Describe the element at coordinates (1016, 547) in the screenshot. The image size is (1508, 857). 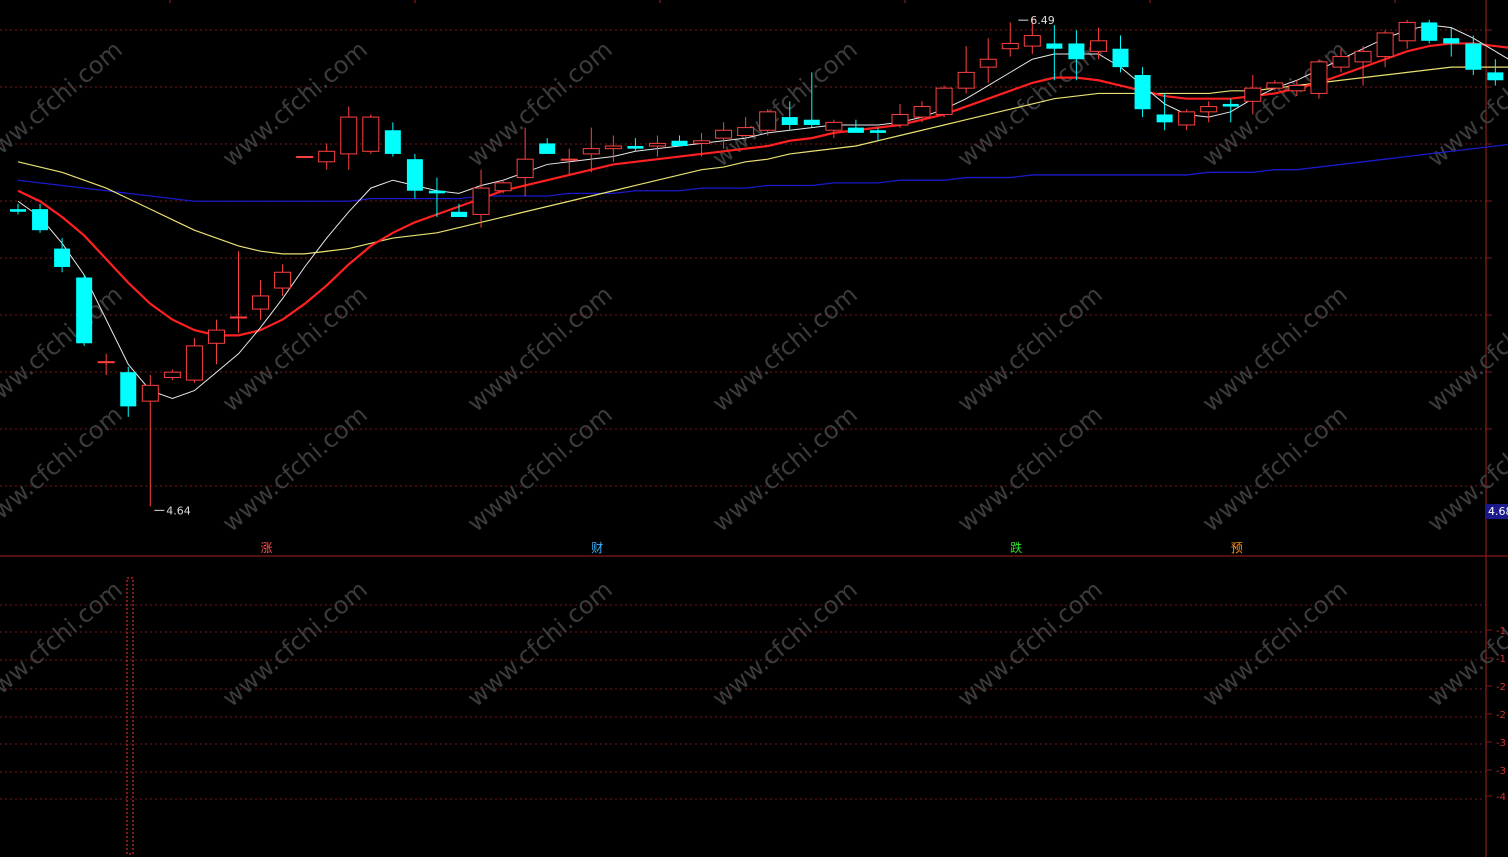
I see `signal-label: 跌` at that location.